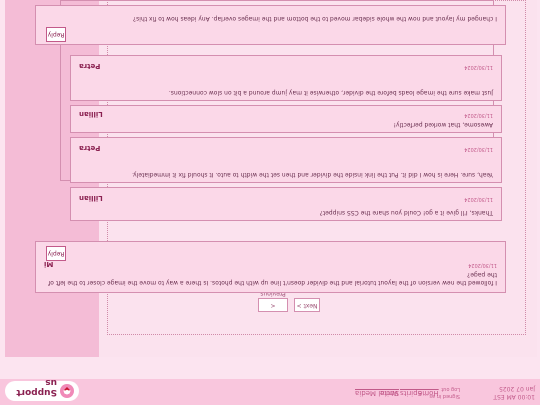  I want to click on date-text: Jan 07 2025, so click(517, 388).